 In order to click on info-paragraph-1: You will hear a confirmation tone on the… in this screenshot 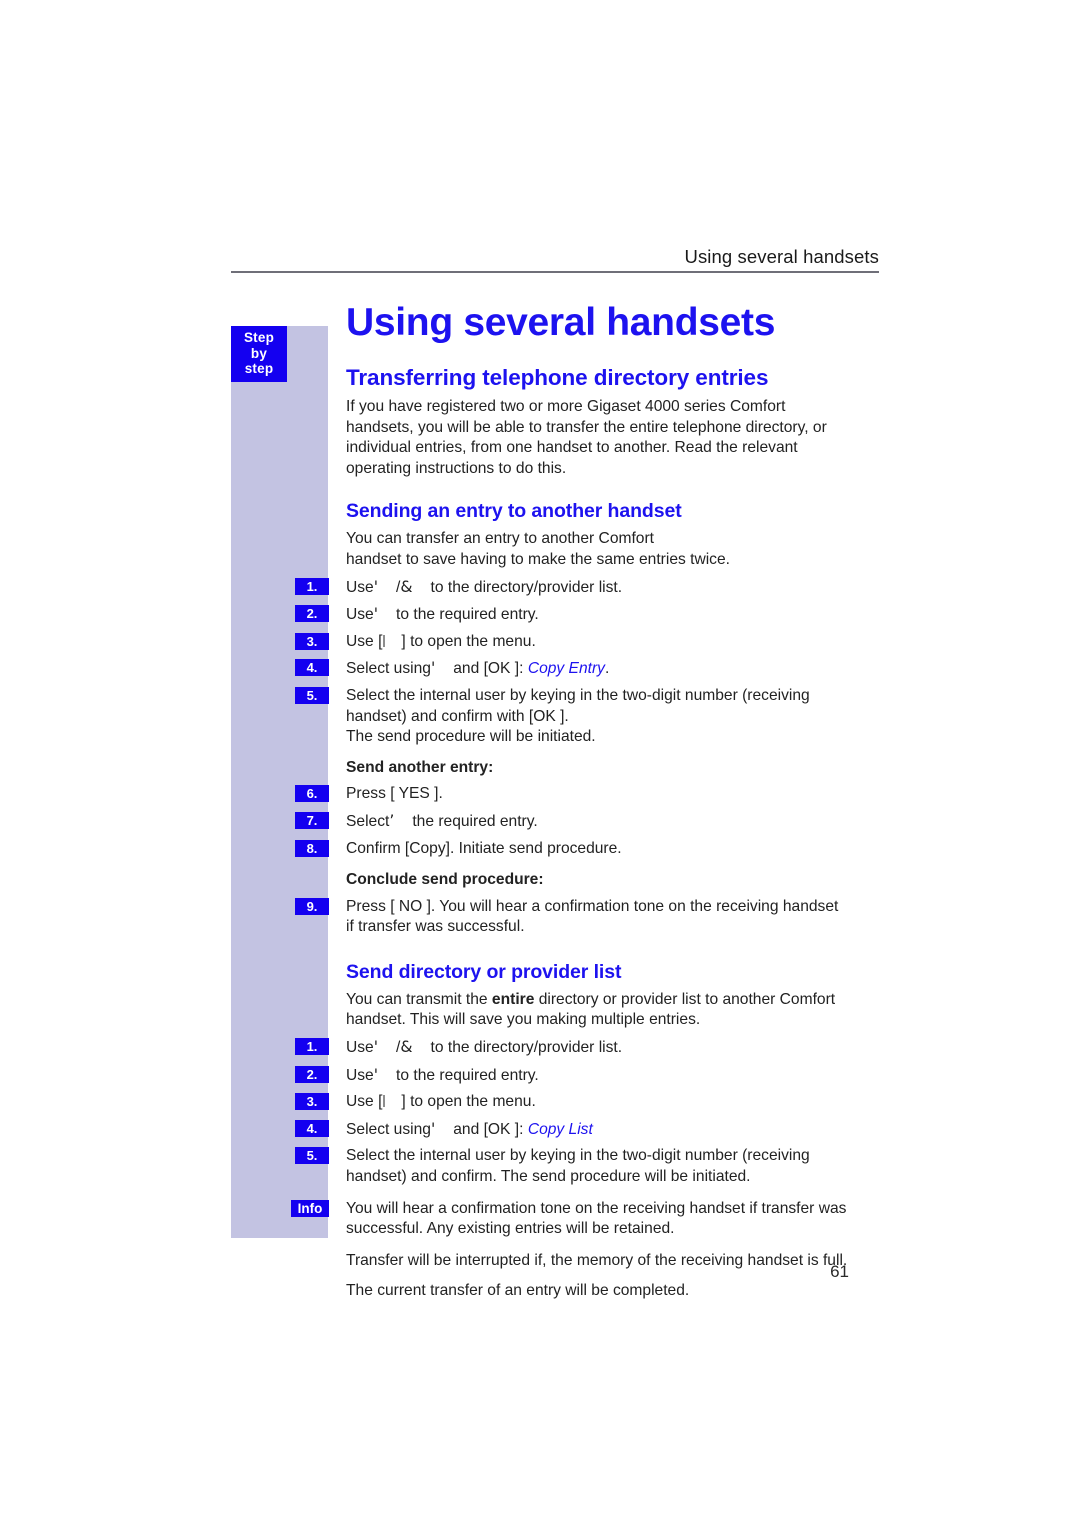, I will do `click(596, 1218)`.